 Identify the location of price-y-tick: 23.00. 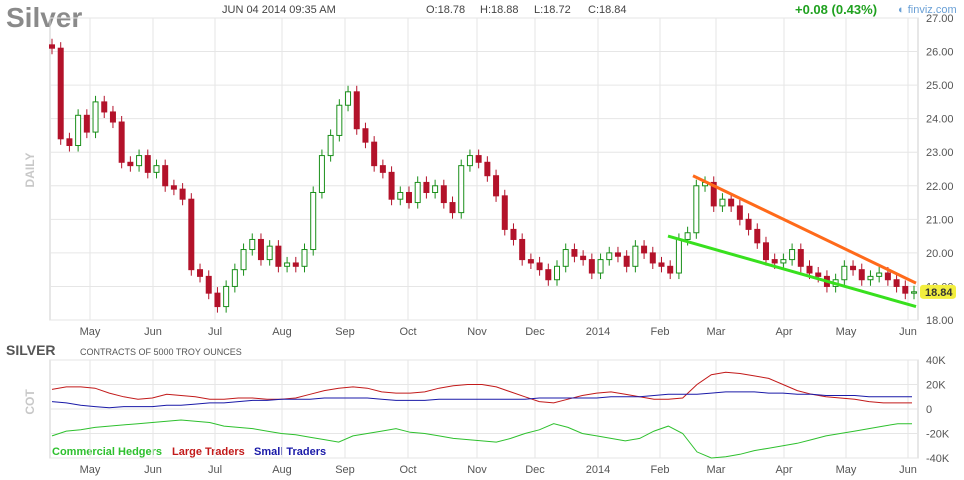
(940, 153).